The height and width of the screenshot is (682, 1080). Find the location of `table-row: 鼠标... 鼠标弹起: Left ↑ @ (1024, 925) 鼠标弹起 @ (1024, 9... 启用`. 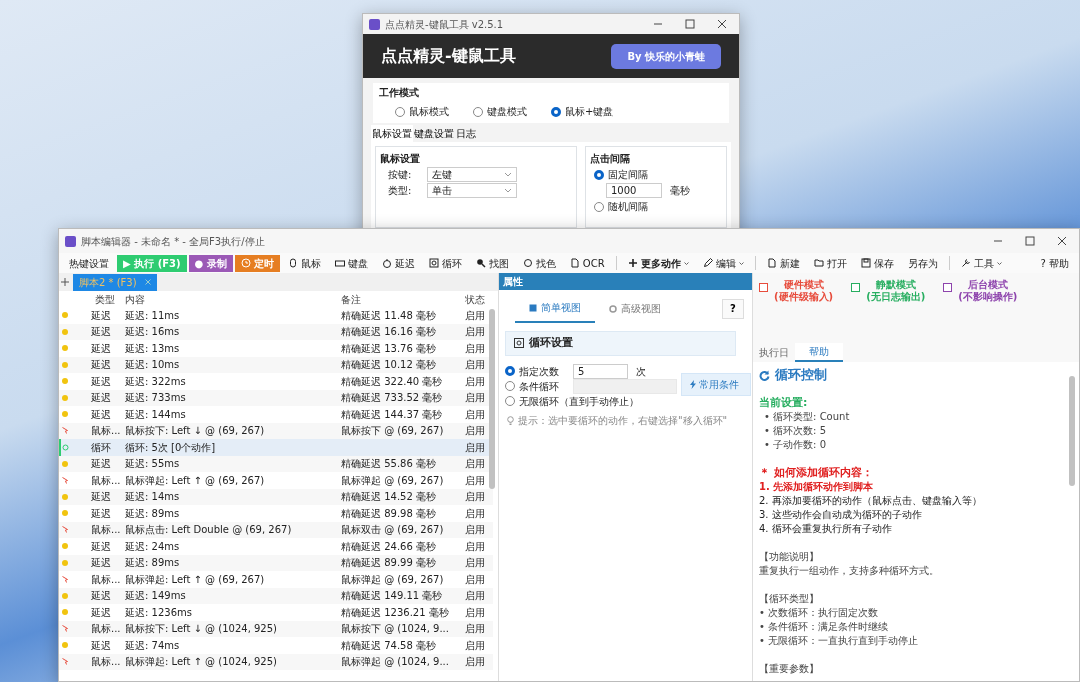

table-row: 鼠标... 鼠标弹起: Left ↑ @ (1024, 925) 鼠标弹起 @ (1024, 9... 启用 is located at coordinates (276, 661).